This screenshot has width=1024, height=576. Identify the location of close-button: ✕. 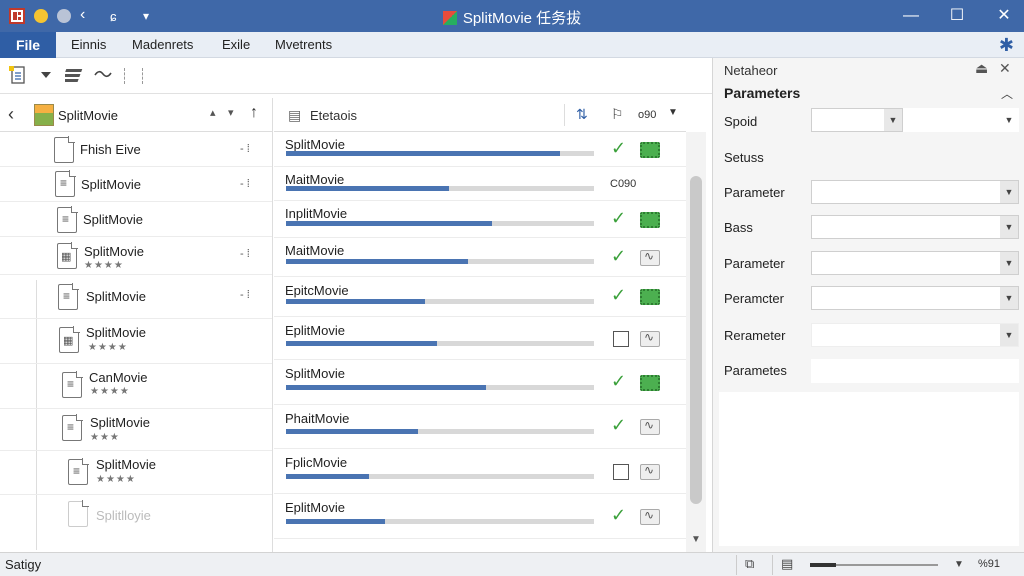
(1004, 16).